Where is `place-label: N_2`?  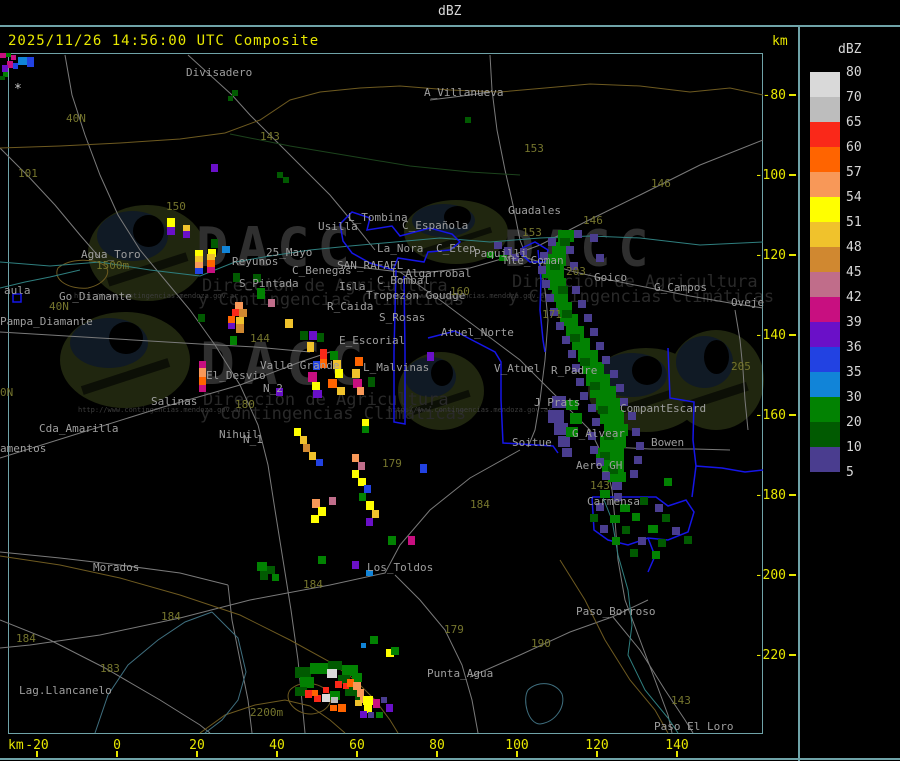 place-label: N_2 is located at coordinates (273, 388).